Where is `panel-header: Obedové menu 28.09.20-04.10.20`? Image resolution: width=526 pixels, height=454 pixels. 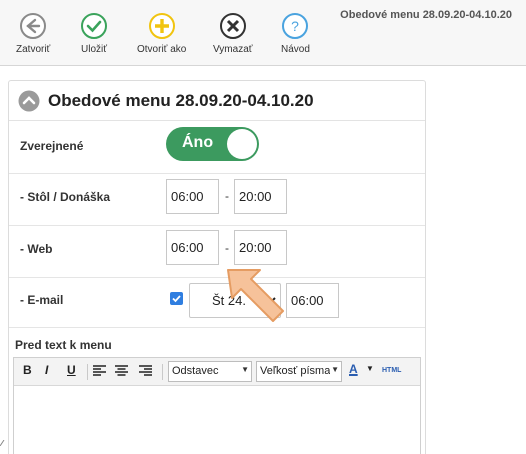 panel-header: Obedové menu 28.09.20-04.10.20 is located at coordinates (217, 101).